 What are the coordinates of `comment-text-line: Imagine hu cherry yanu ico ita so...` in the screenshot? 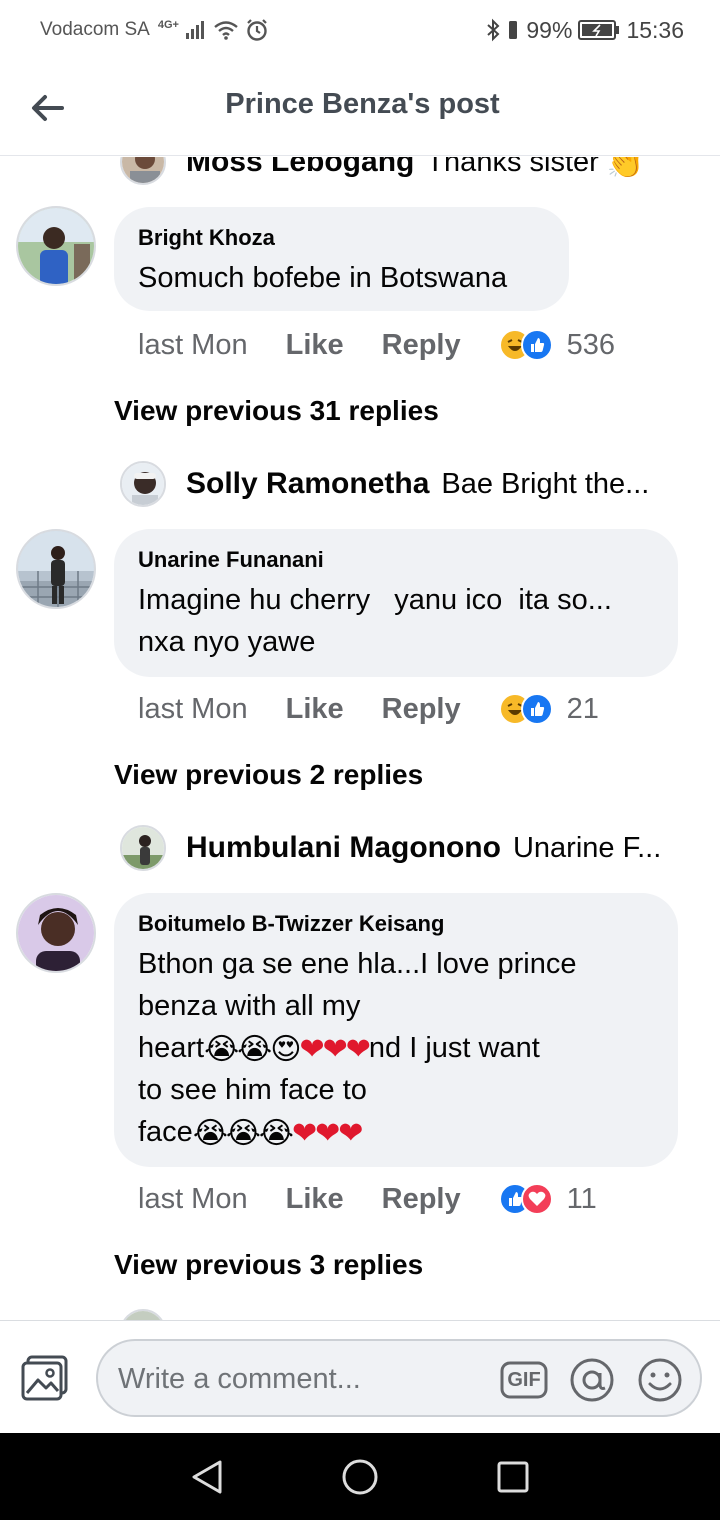 It's located at (375, 600).